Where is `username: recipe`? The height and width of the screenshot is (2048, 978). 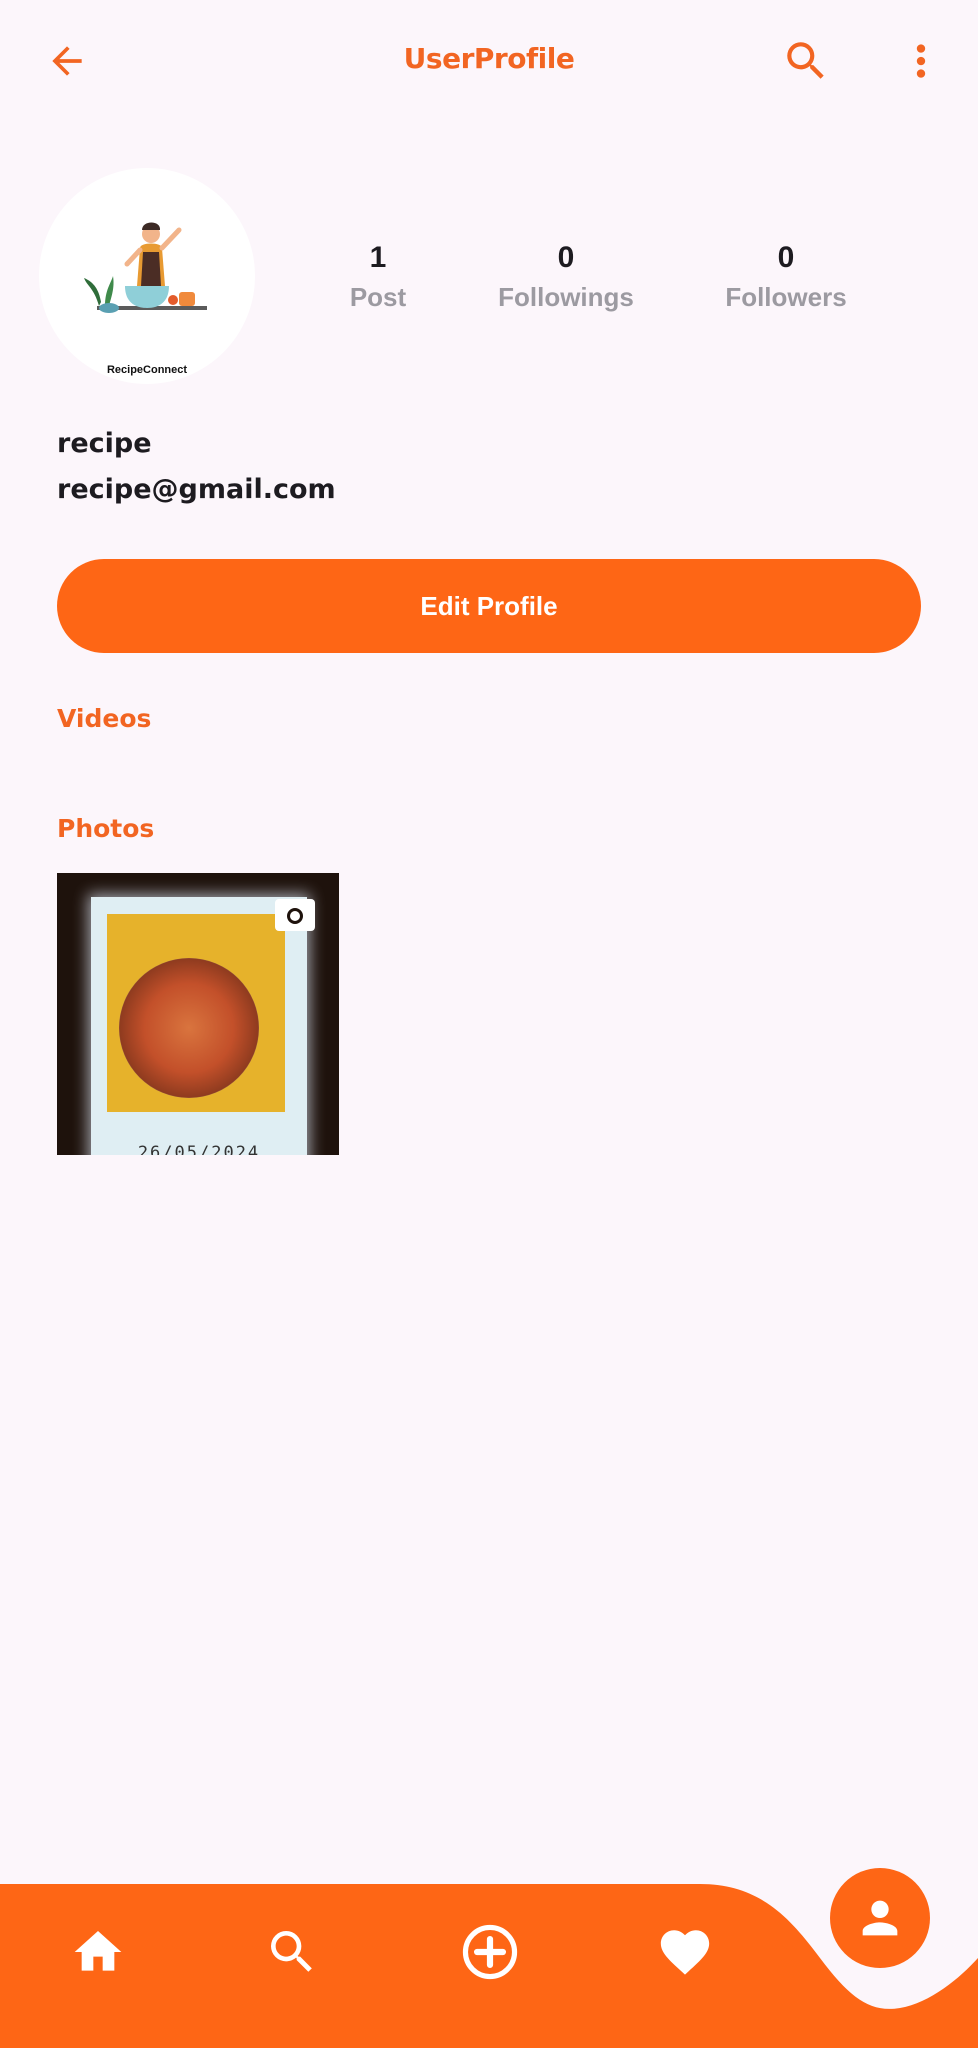
username: recipe is located at coordinates (104, 443).